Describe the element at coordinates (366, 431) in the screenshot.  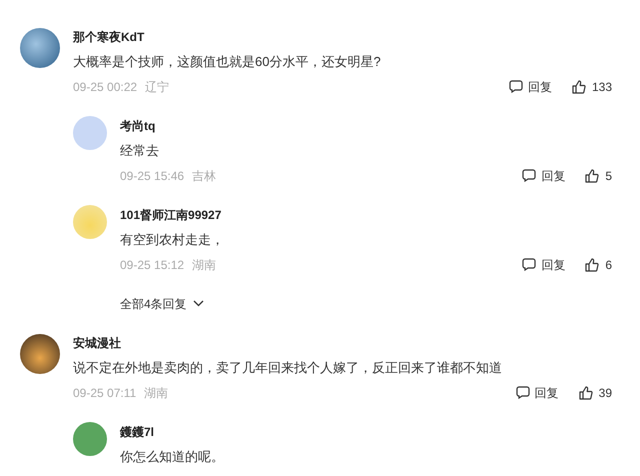
I see `username: 鑊鑊7l` at that location.